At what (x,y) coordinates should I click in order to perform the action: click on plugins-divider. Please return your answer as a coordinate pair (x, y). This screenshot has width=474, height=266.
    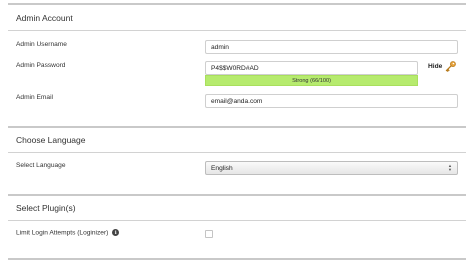
    Looking at the image, I should click on (237, 220).